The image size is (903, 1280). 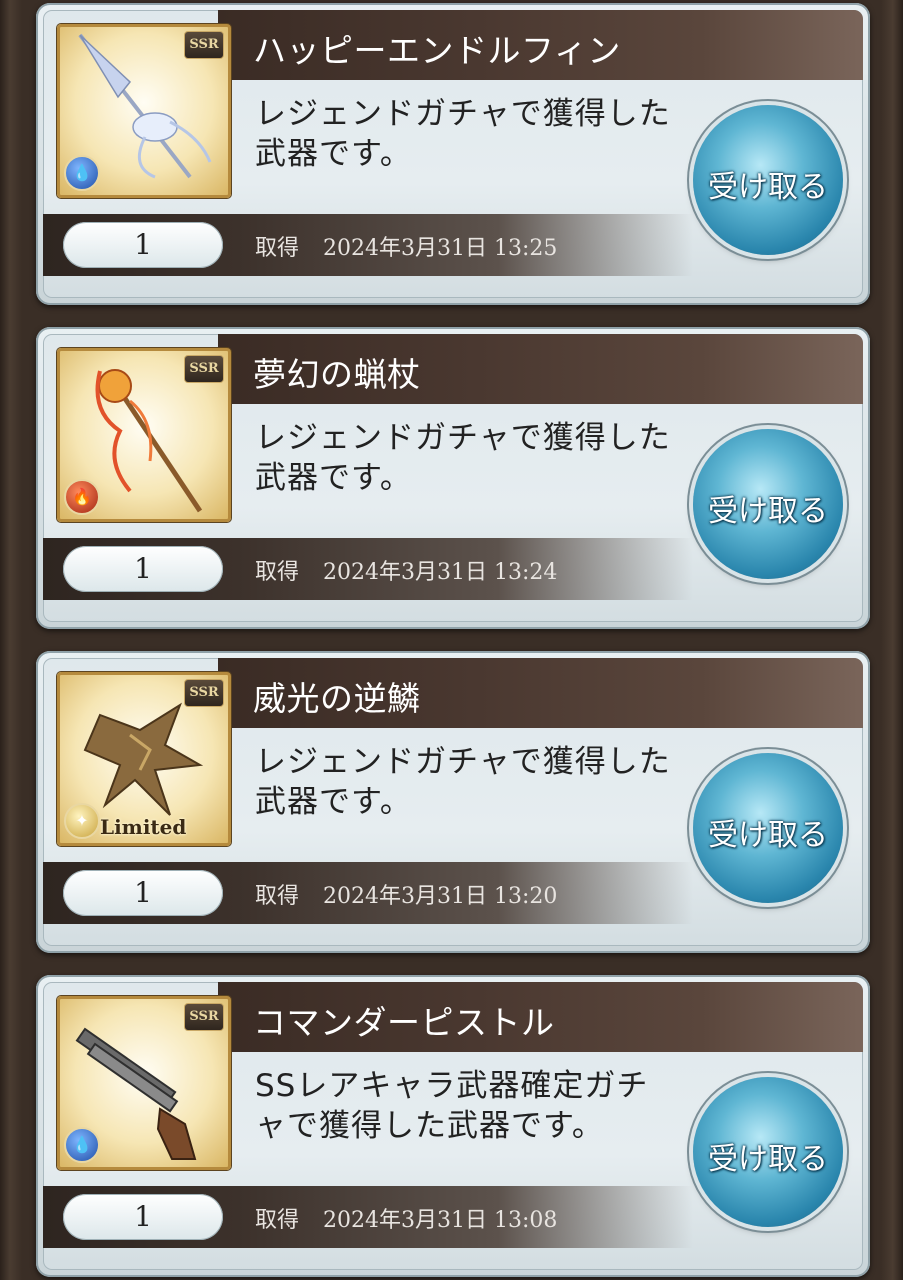 I want to click on acquired-date: 2024年3月31日 13:24, so click(x=440, y=572).